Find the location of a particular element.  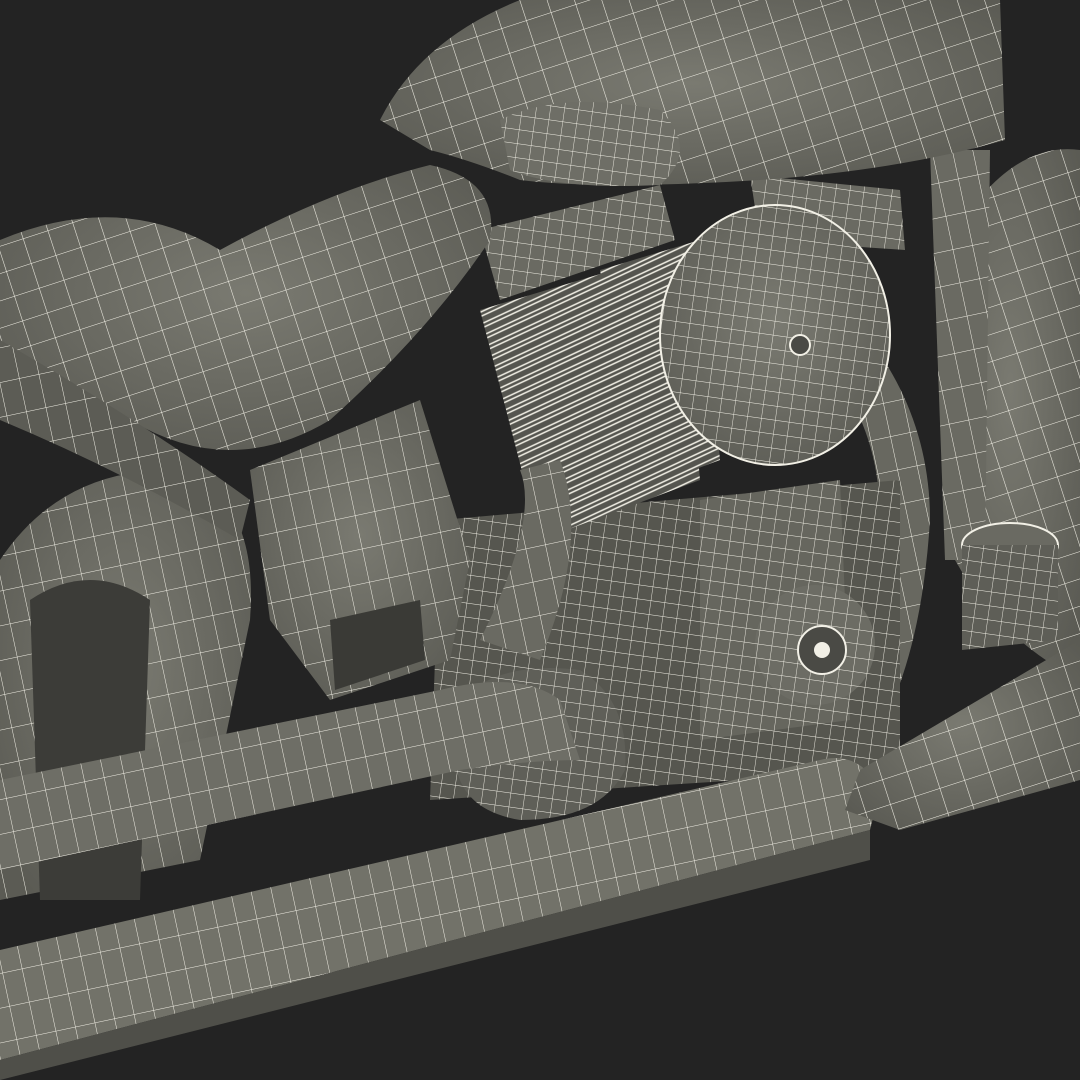

air-cleaner-cover is located at coordinates (775, 335).